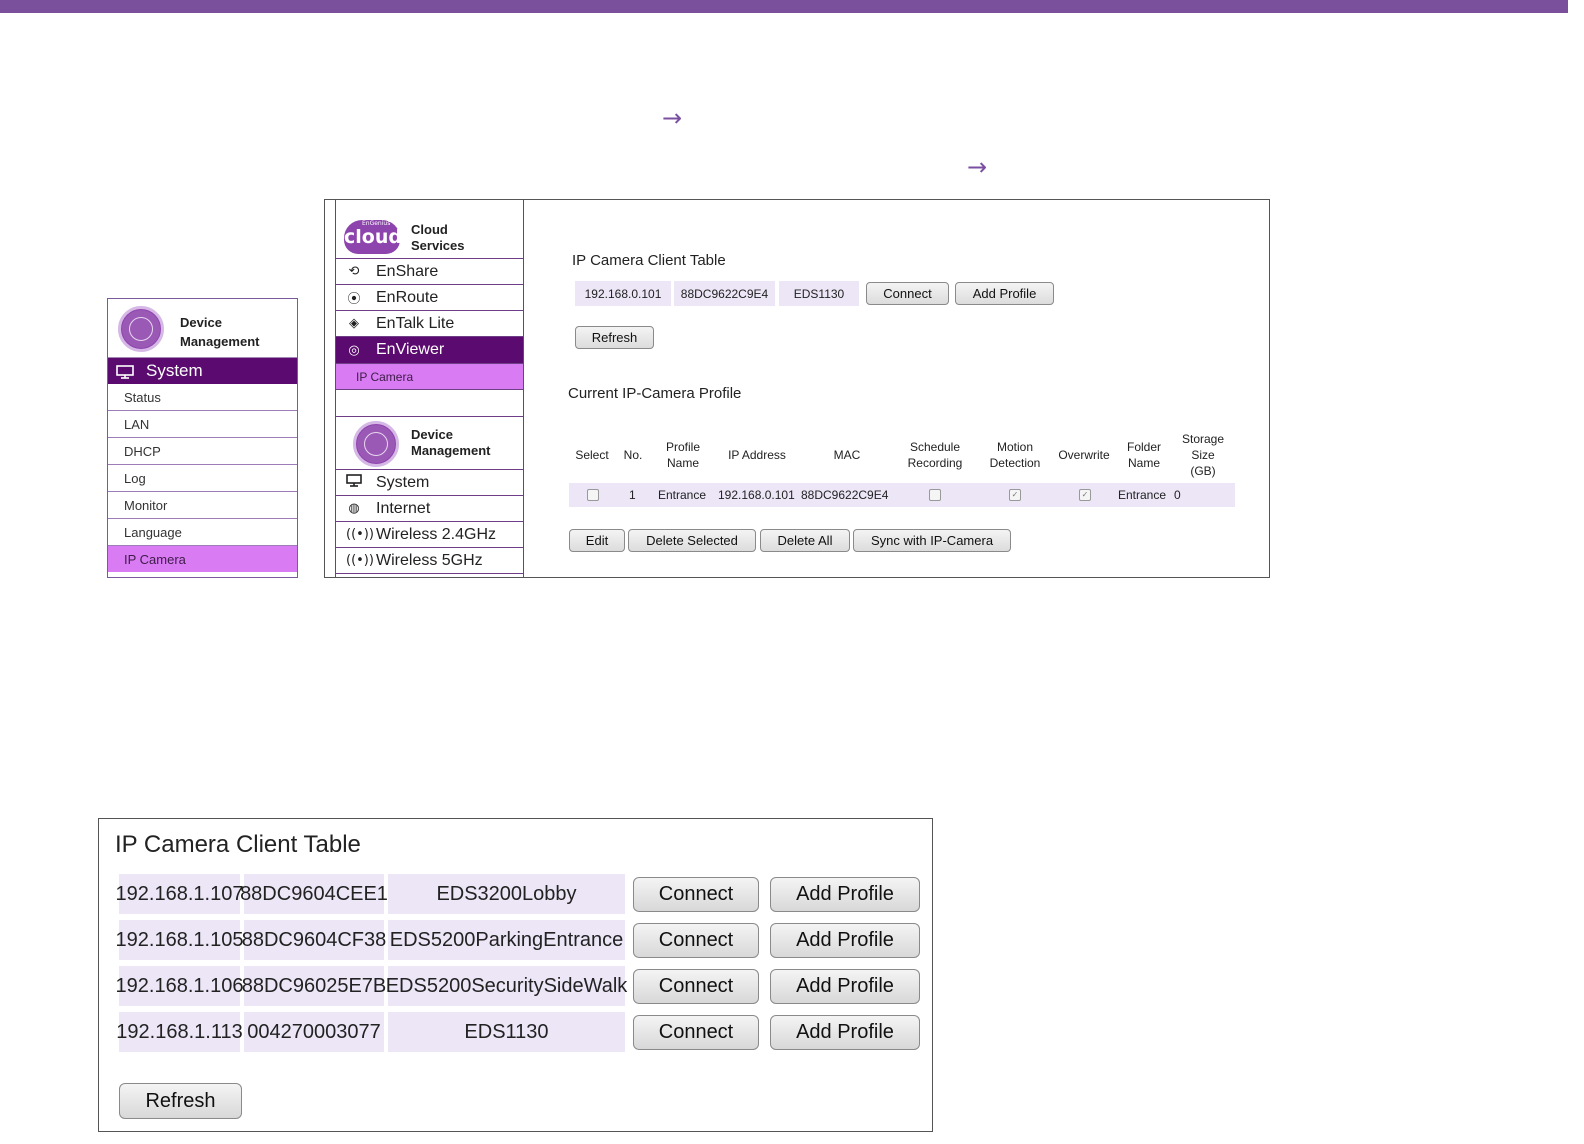 The width and height of the screenshot is (1584, 1144). I want to click on cloud-services-header: EnGenius cloud Cloud Services, so click(429, 229).